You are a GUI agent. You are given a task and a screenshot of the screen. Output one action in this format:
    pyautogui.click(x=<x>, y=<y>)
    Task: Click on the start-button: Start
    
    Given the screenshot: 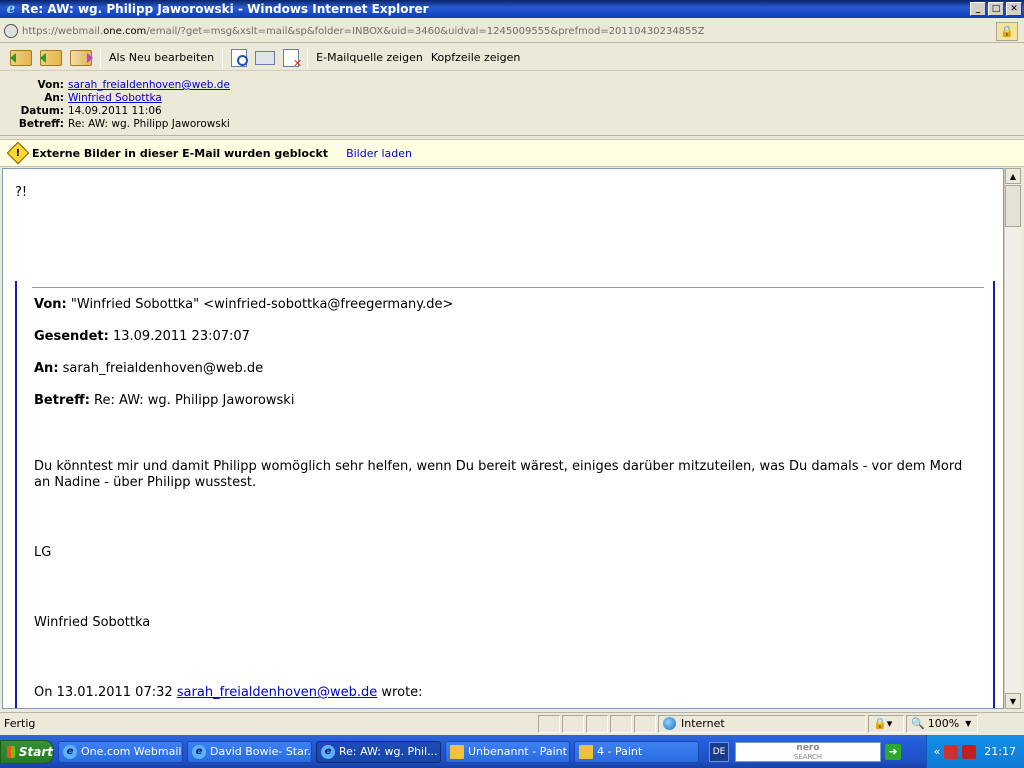 What is the action you would take?
    pyautogui.click(x=27, y=751)
    